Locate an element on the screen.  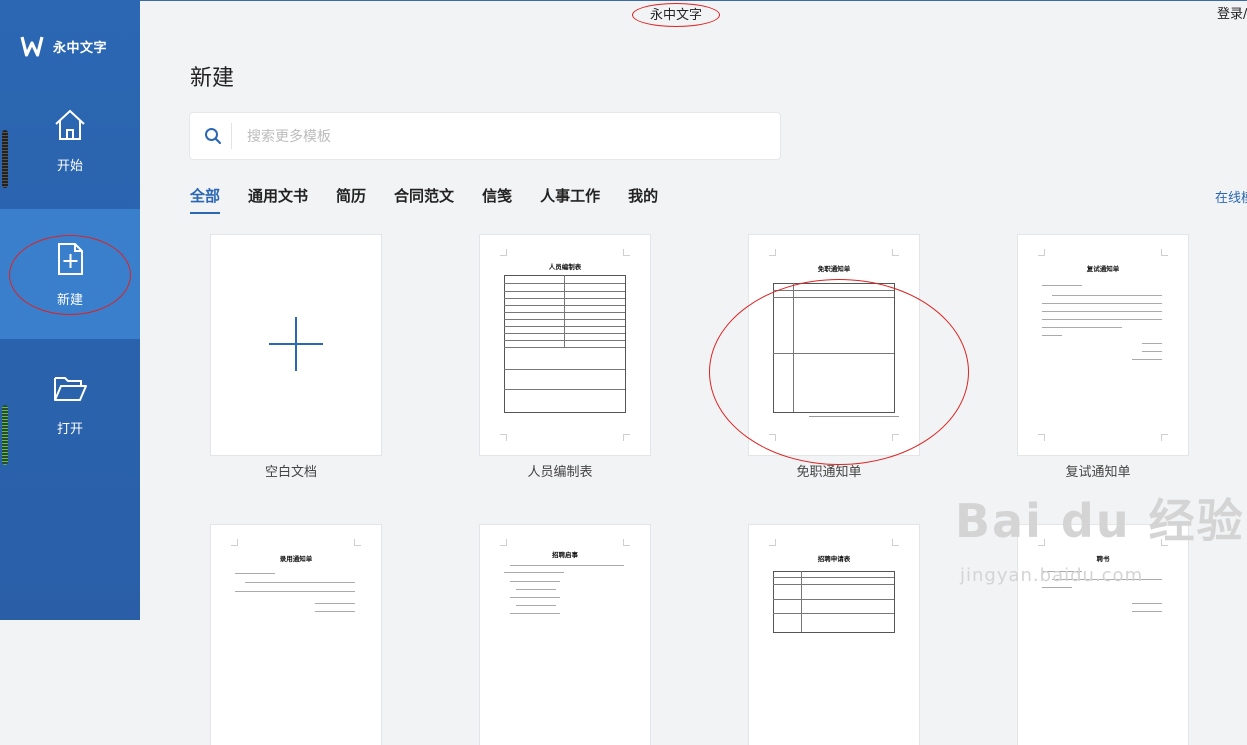
online-templates-link: 在线模 is located at coordinates (1231, 196).